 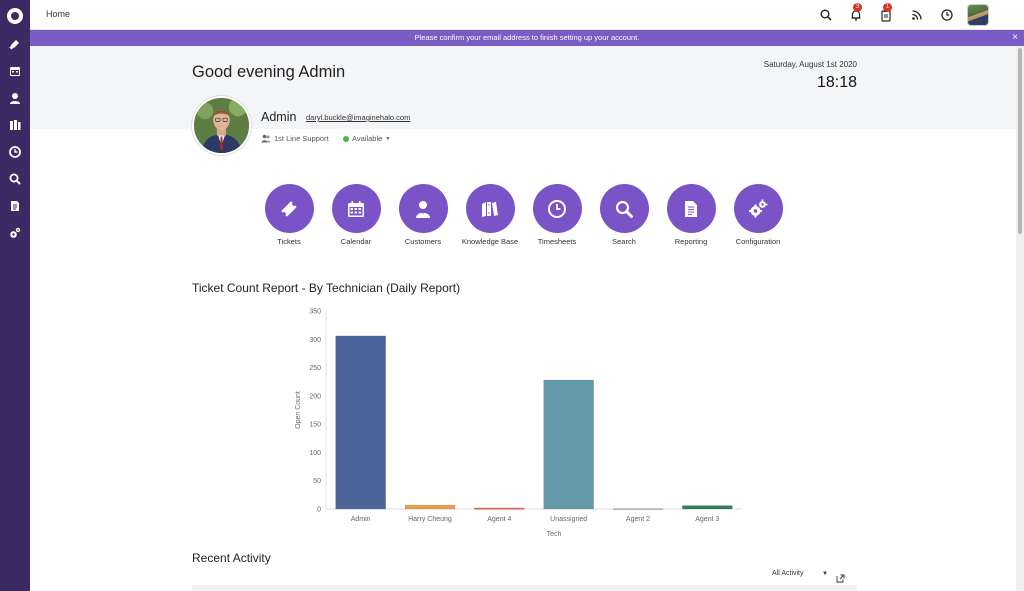 I want to click on quick-link-customers: Customers, so click(x=423, y=215).